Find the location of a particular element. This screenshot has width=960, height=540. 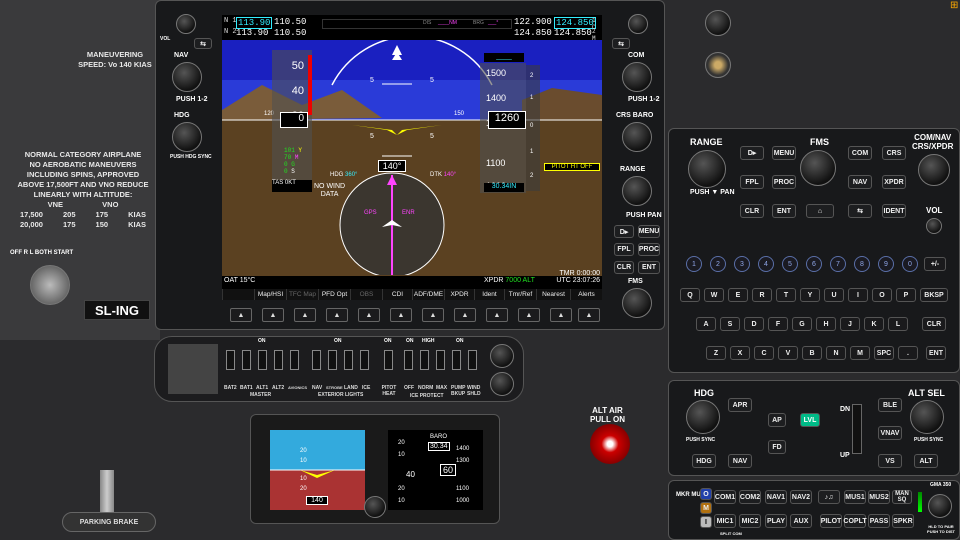

com-vol-knob is located at coordinates (638, 24).